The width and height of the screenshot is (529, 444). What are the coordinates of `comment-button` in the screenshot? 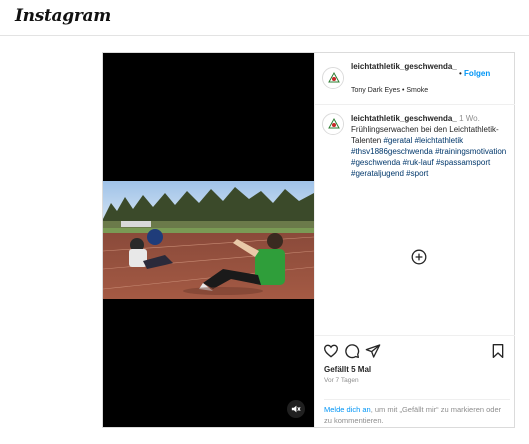 It's located at (352, 351).